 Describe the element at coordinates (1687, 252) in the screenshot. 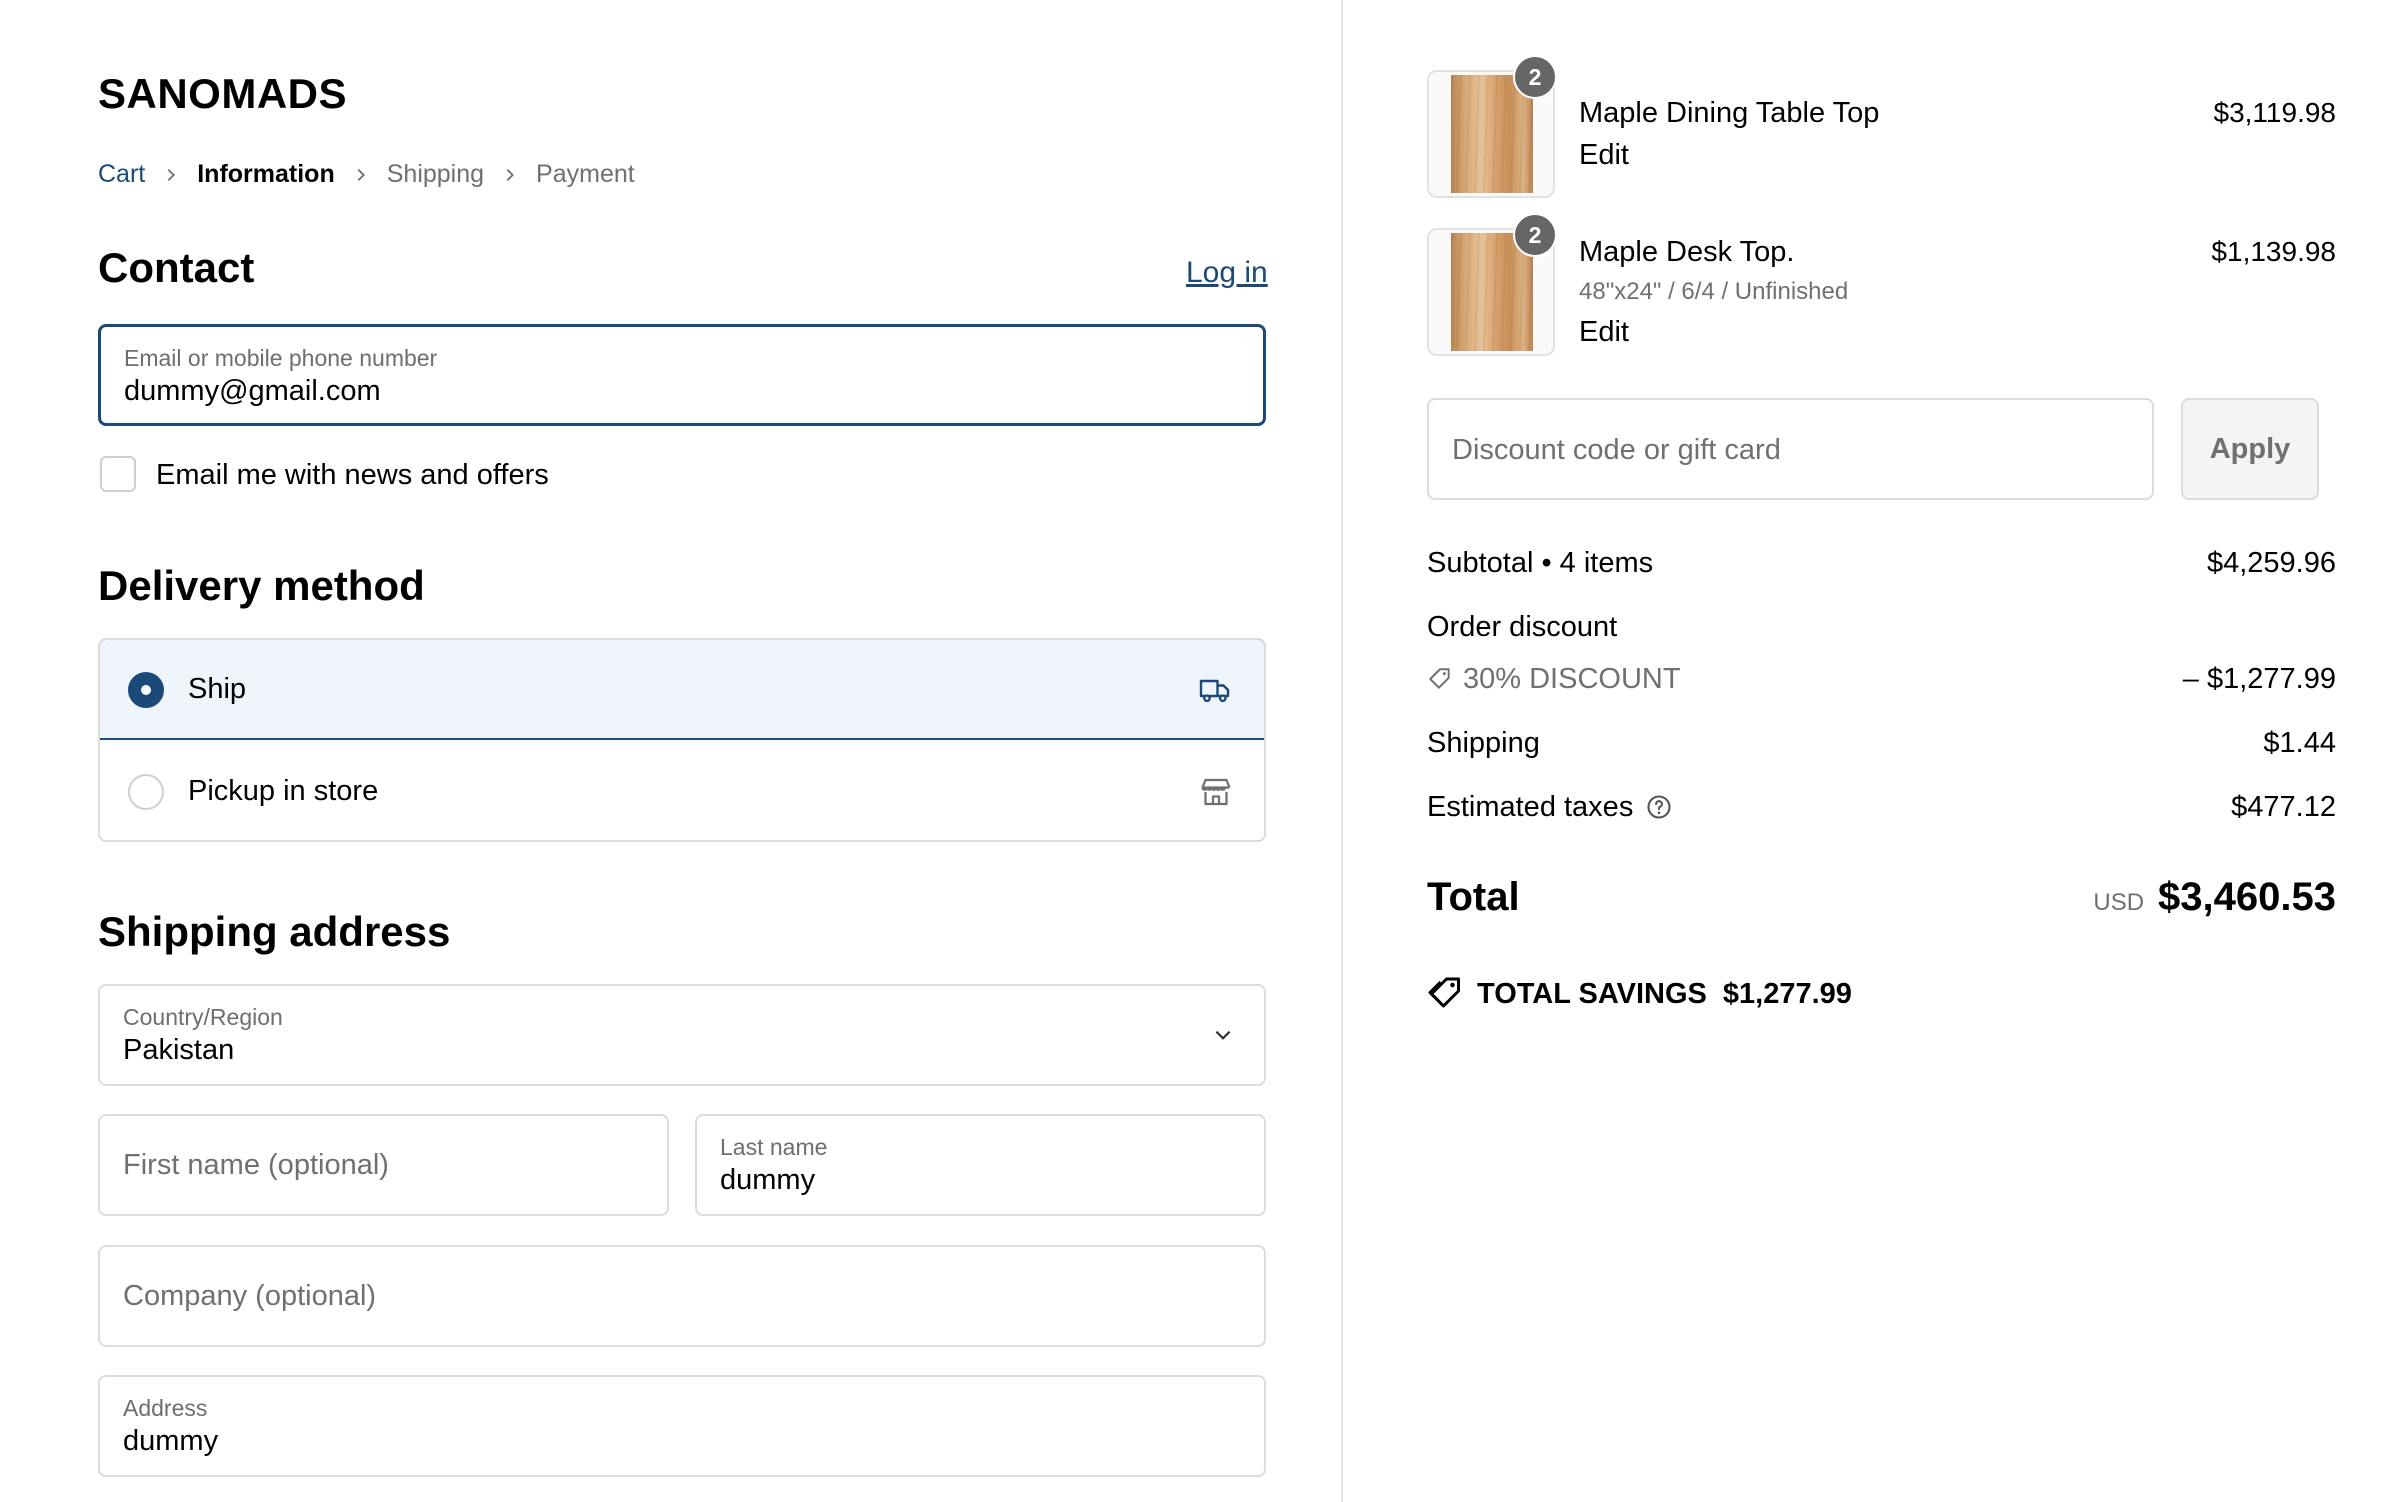

I see `product-name: Maple Desk Top.` at that location.